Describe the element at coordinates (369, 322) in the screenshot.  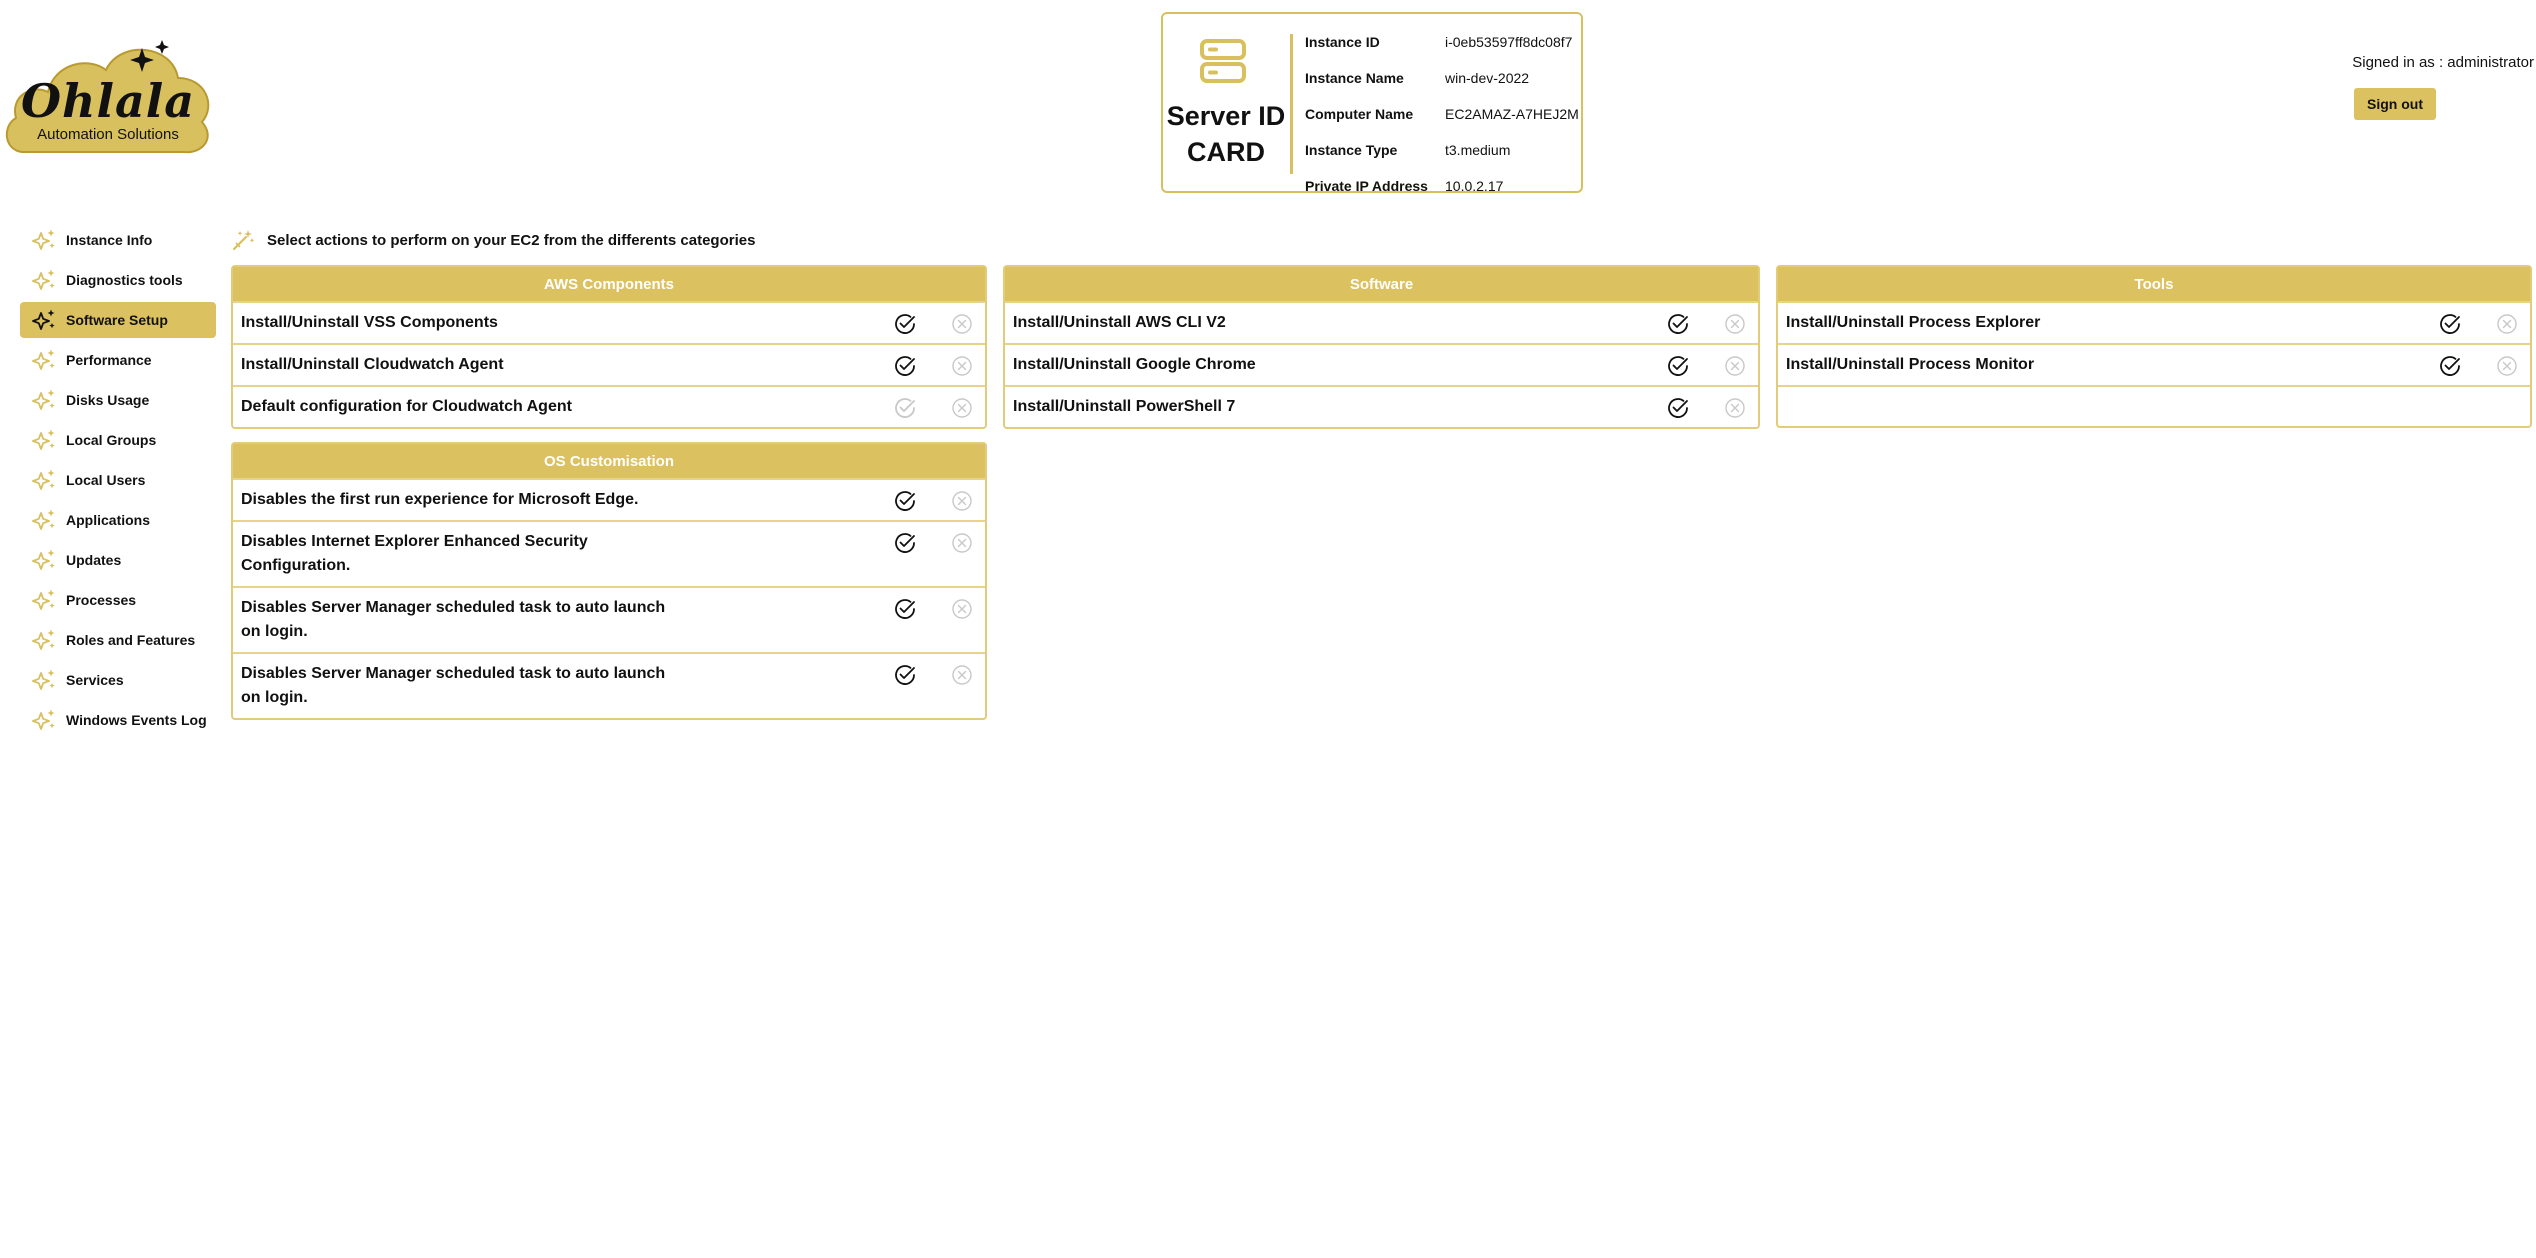
I see `action-label: Install/Uninstall VSS Components` at that location.